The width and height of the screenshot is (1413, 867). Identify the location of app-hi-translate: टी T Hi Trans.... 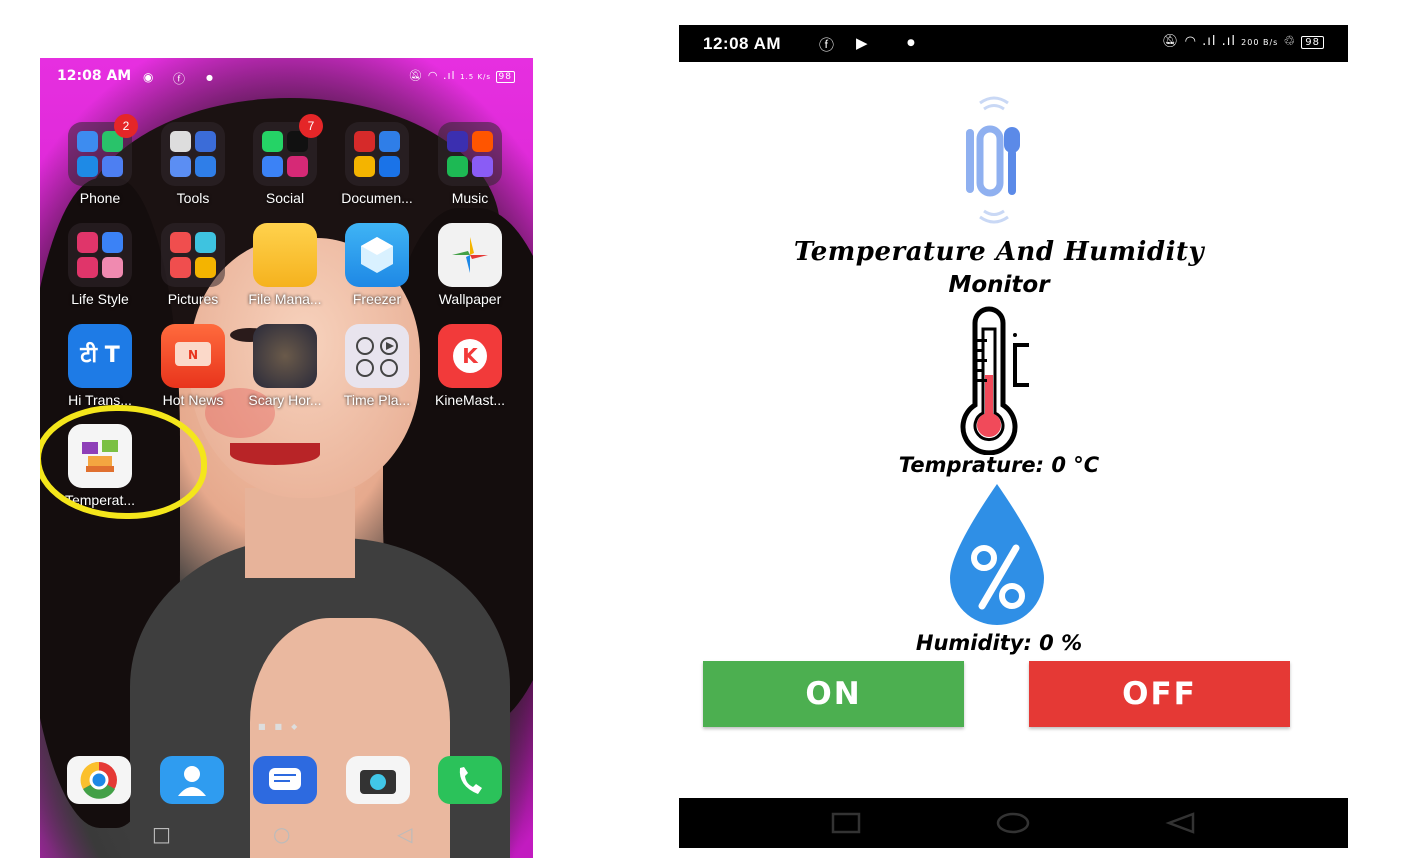
(100, 366).